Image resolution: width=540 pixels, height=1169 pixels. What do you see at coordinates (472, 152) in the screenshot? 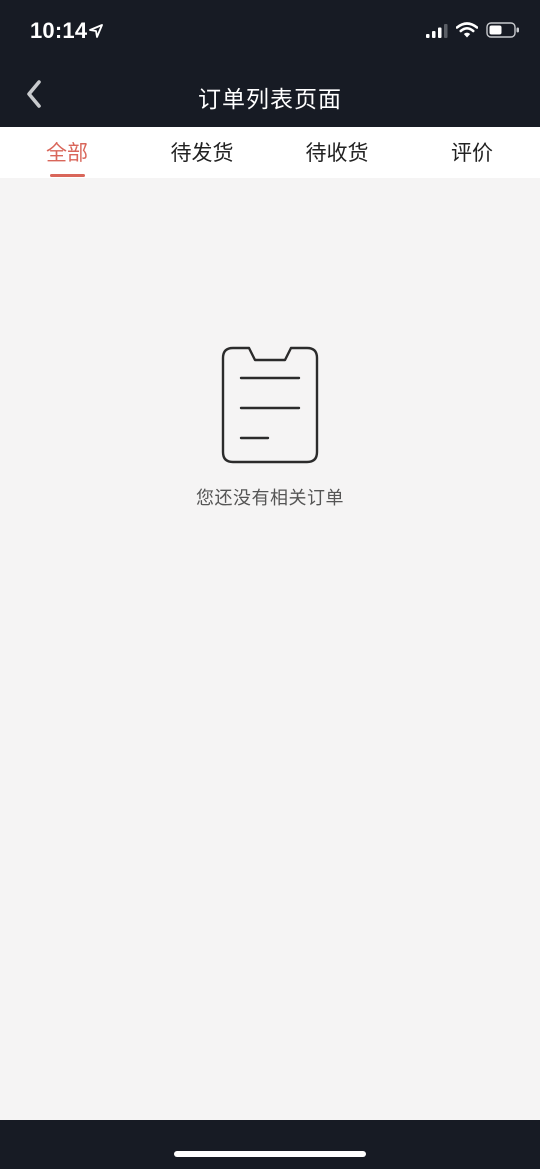
I see `tab-review: 评价` at bounding box center [472, 152].